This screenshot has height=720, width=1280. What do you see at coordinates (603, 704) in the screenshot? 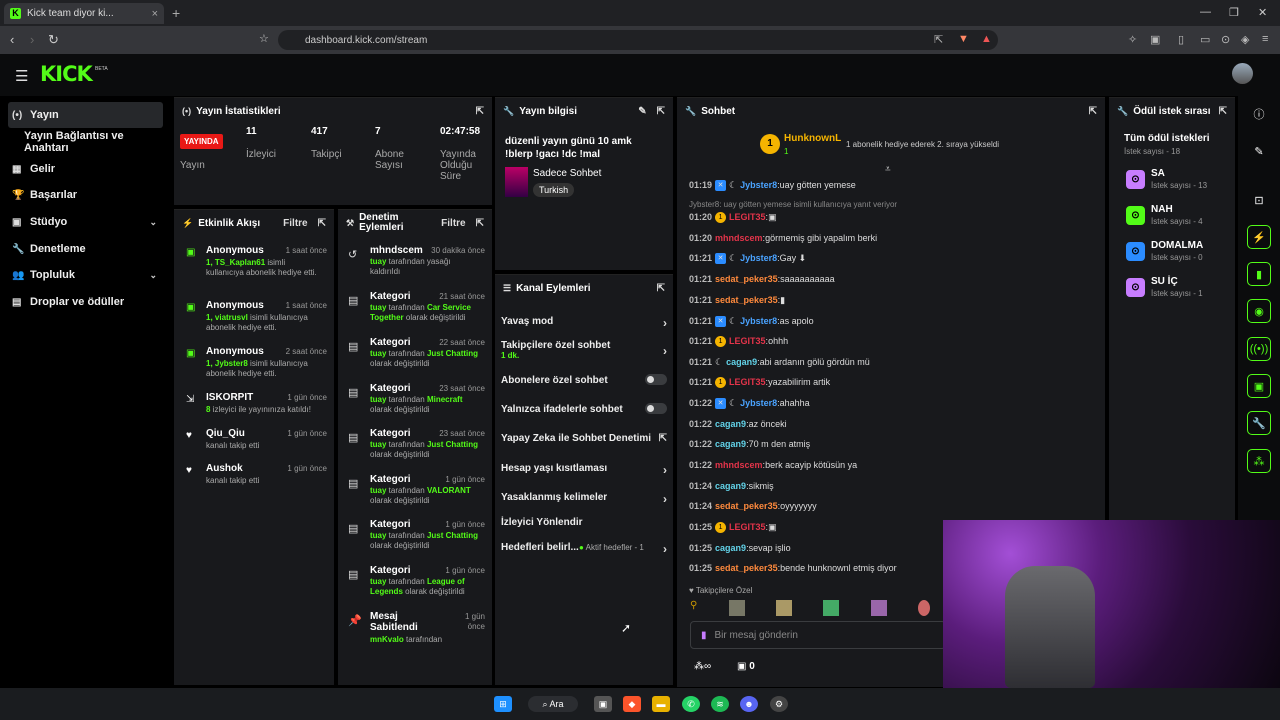
I see `task-view-icon: ▣` at bounding box center [603, 704].